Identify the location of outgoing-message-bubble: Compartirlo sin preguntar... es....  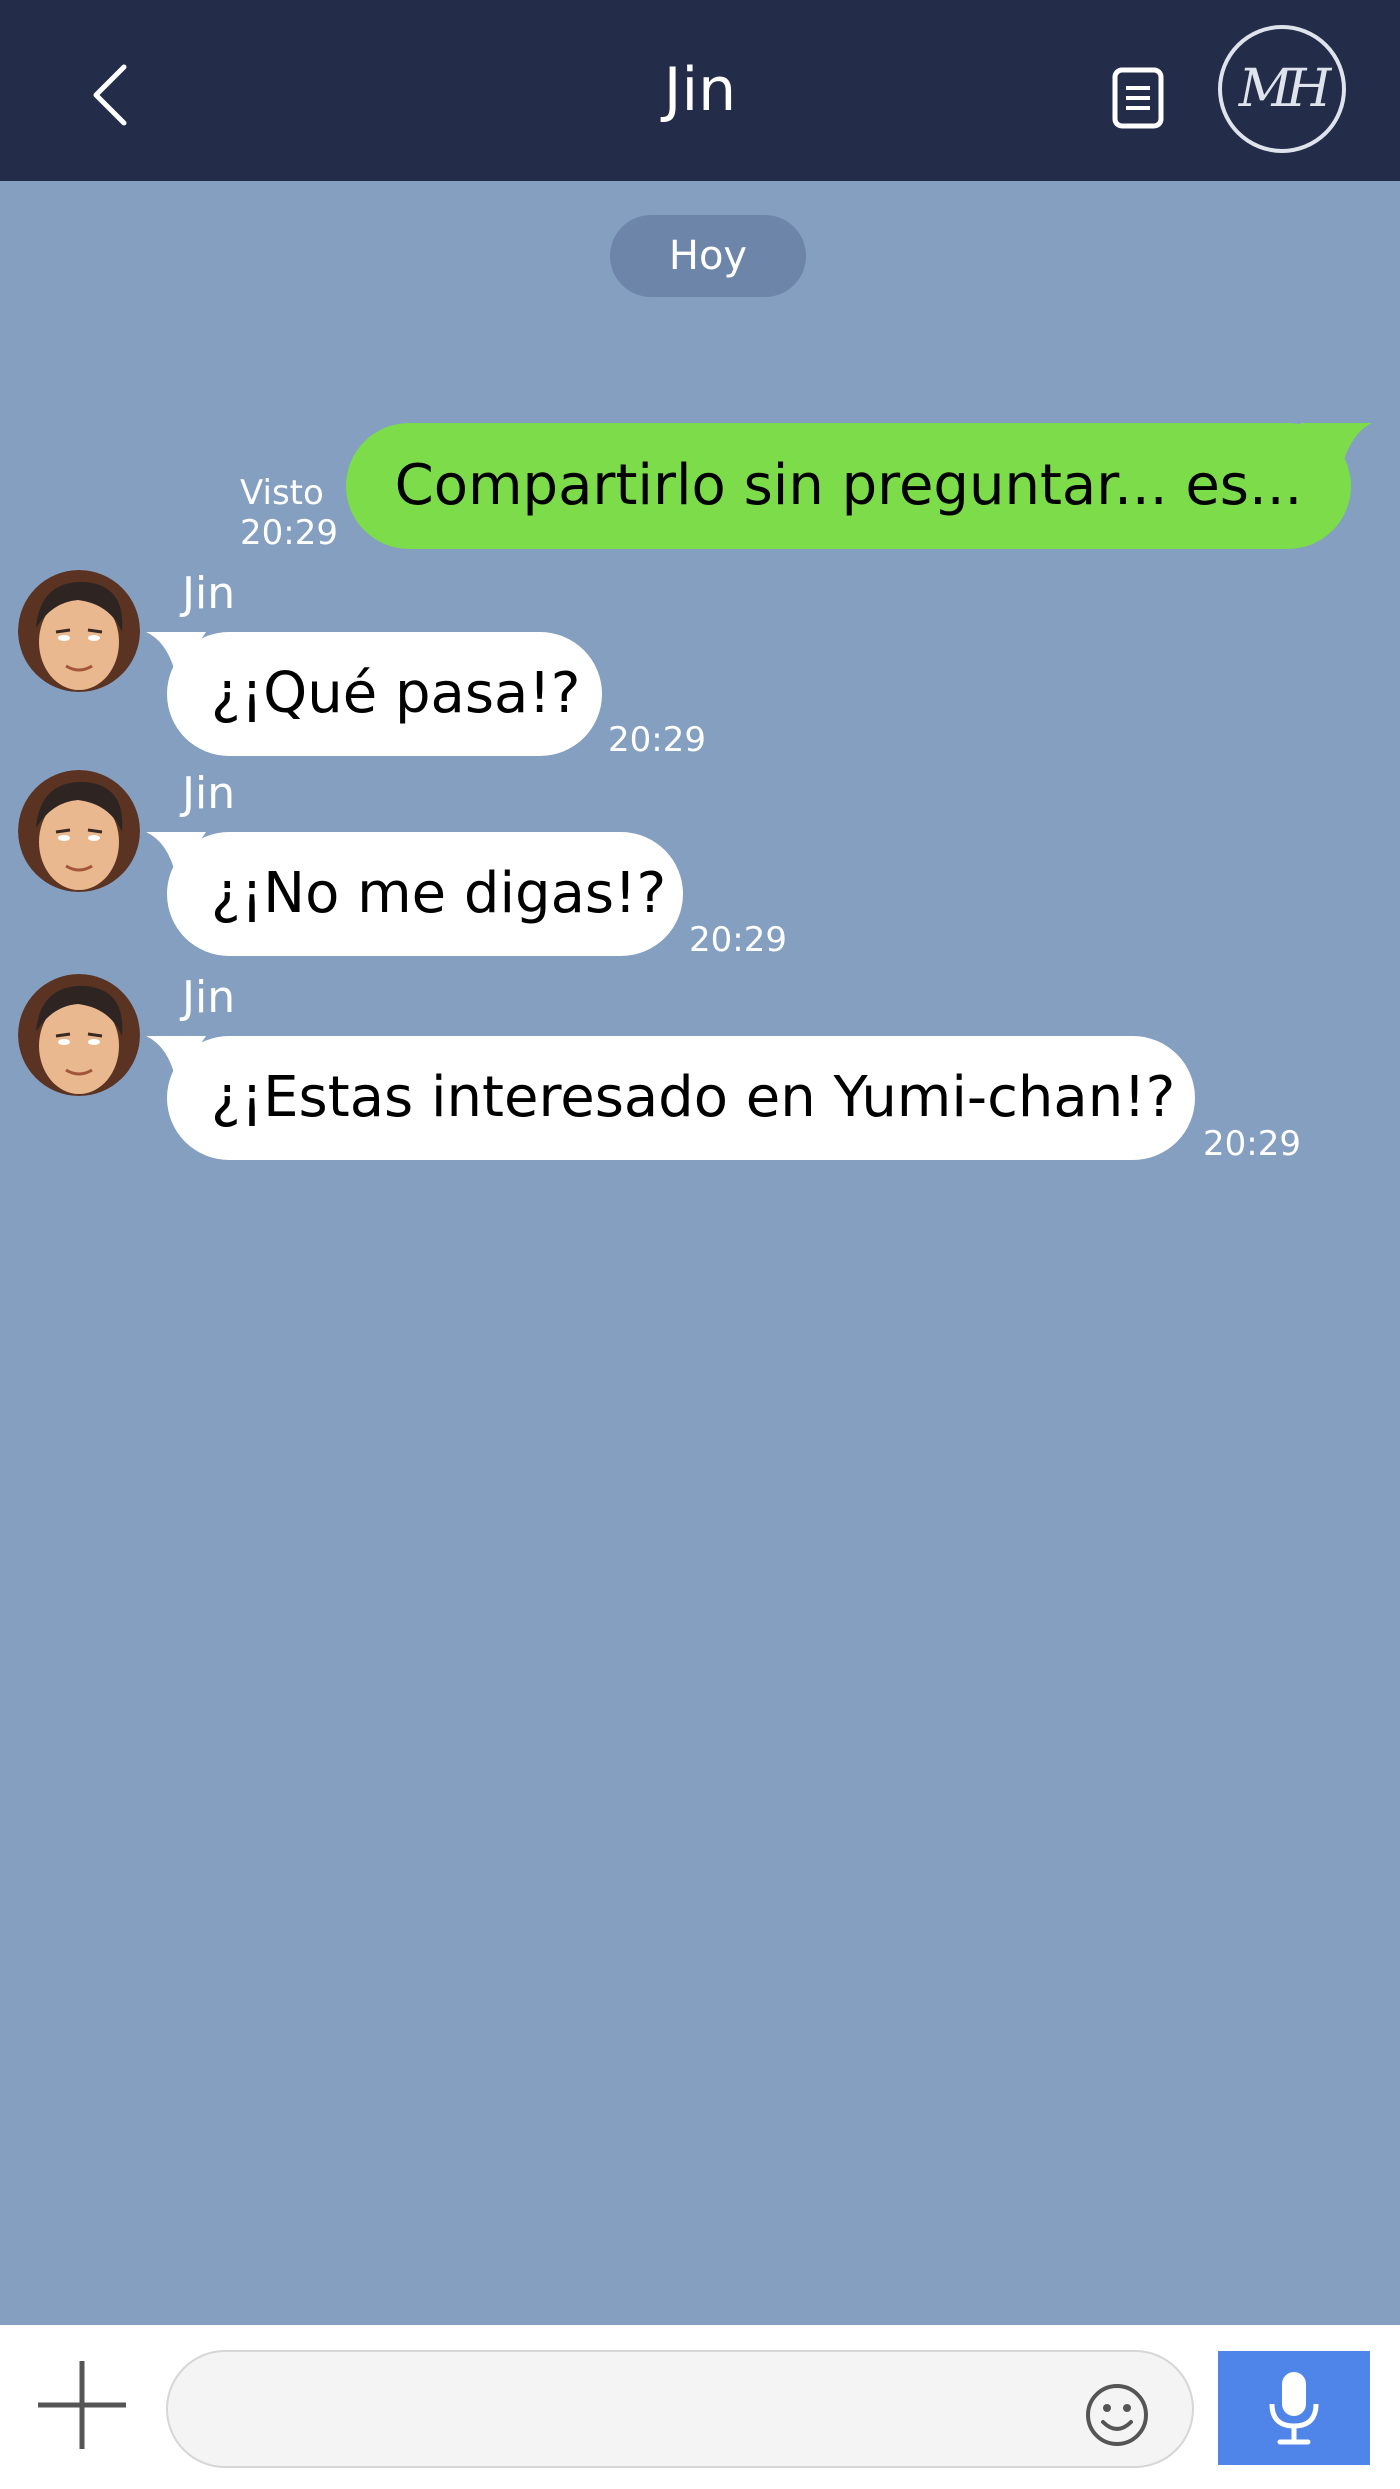
(848, 486).